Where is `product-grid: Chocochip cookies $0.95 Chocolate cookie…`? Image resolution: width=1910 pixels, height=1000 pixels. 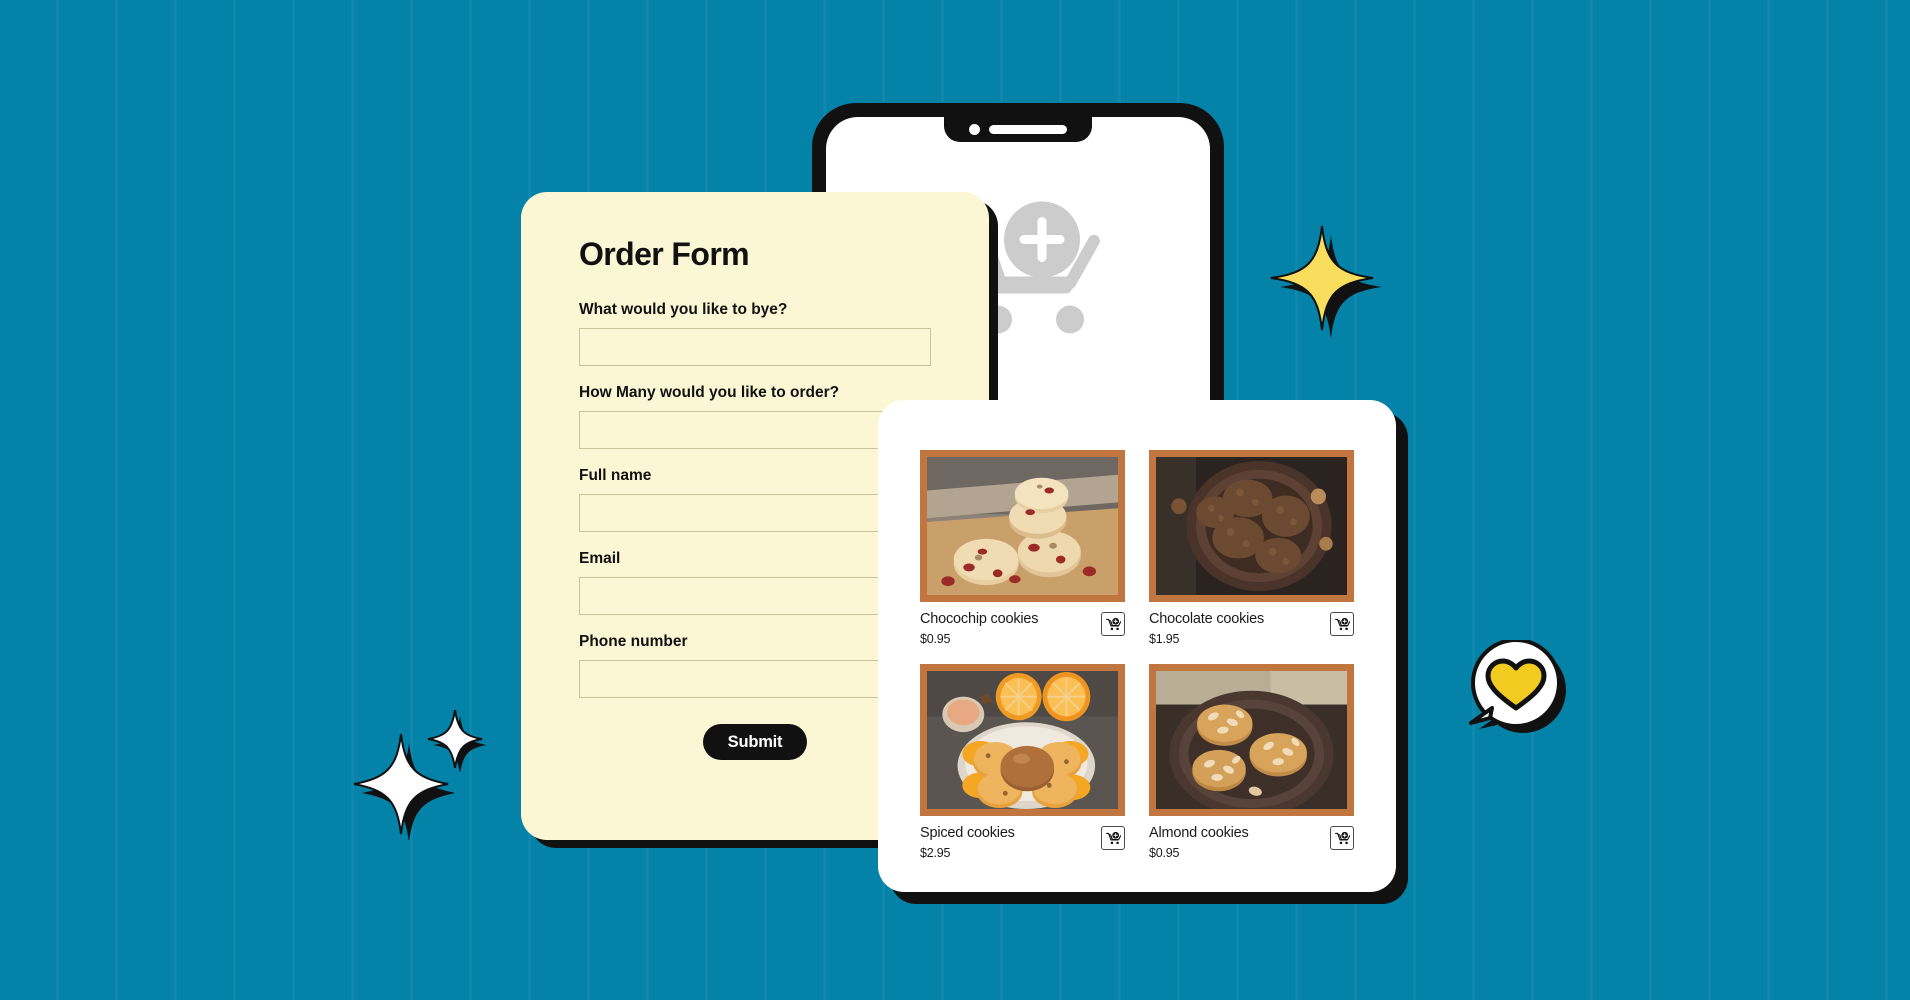
product-grid: Chocochip cookies $0.95 Chocolate cookie… is located at coordinates (1137, 655).